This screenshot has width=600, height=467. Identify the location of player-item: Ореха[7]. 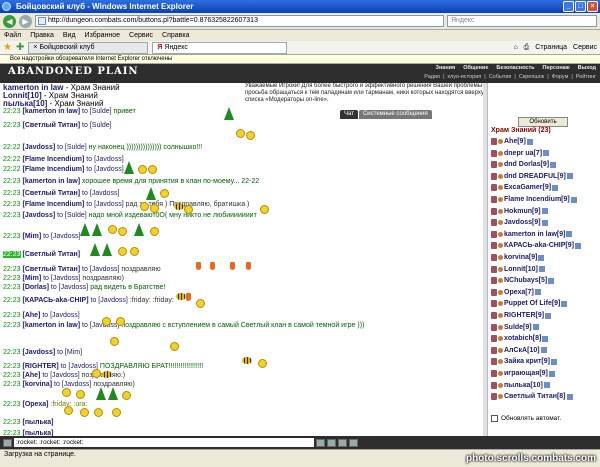
(516, 292).